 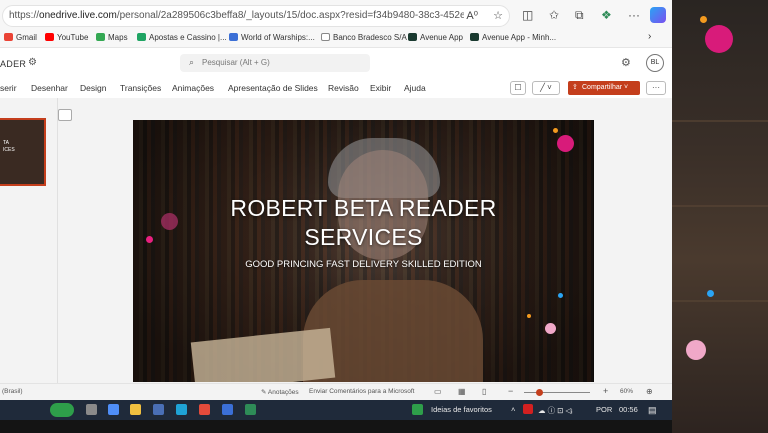 What do you see at coordinates (364, 37) in the screenshot?
I see `favorite-bradesco: Banco Bradesco S/A` at bounding box center [364, 37].